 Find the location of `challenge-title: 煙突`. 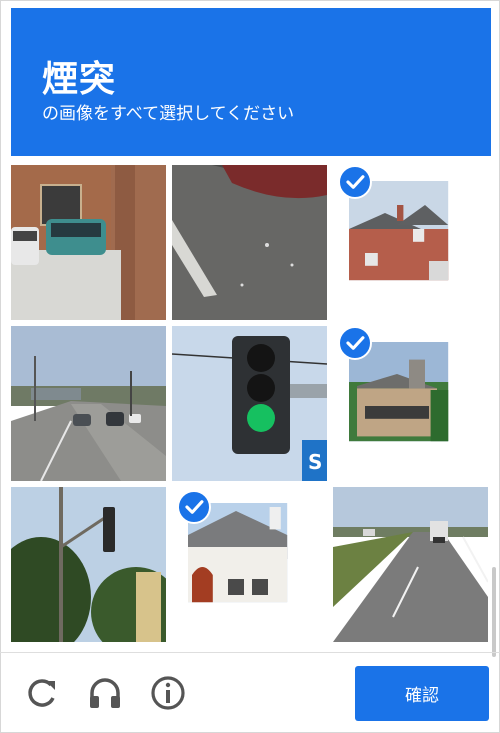

challenge-title: 煙突 is located at coordinates (79, 79).